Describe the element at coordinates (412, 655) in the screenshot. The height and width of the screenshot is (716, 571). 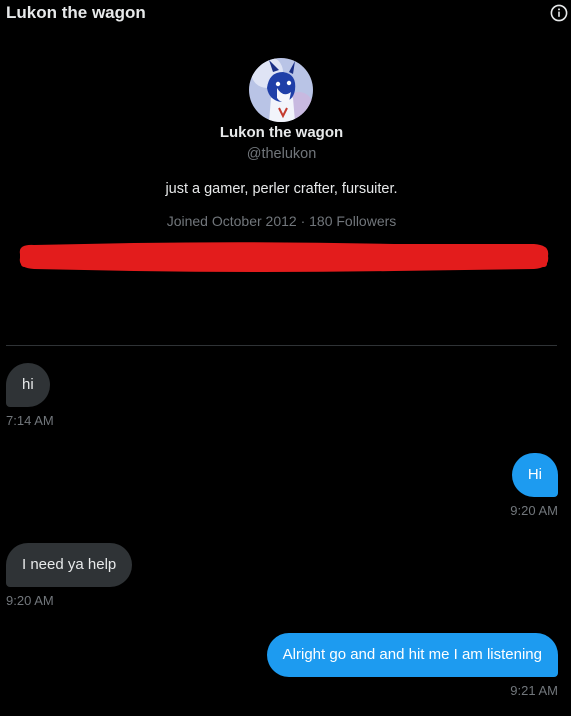
I see `message-bubble-outgoing: Alright go and and hit me I am listening` at that location.